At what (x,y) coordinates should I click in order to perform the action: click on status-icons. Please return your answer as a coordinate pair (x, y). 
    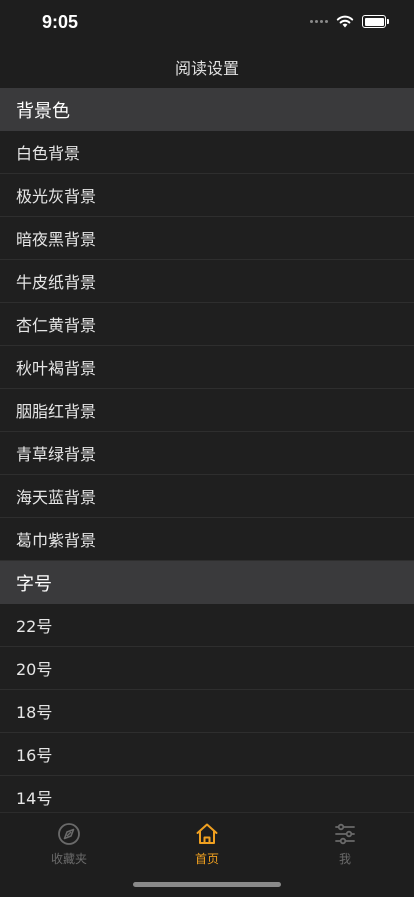
    Looking at the image, I should click on (349, 21).